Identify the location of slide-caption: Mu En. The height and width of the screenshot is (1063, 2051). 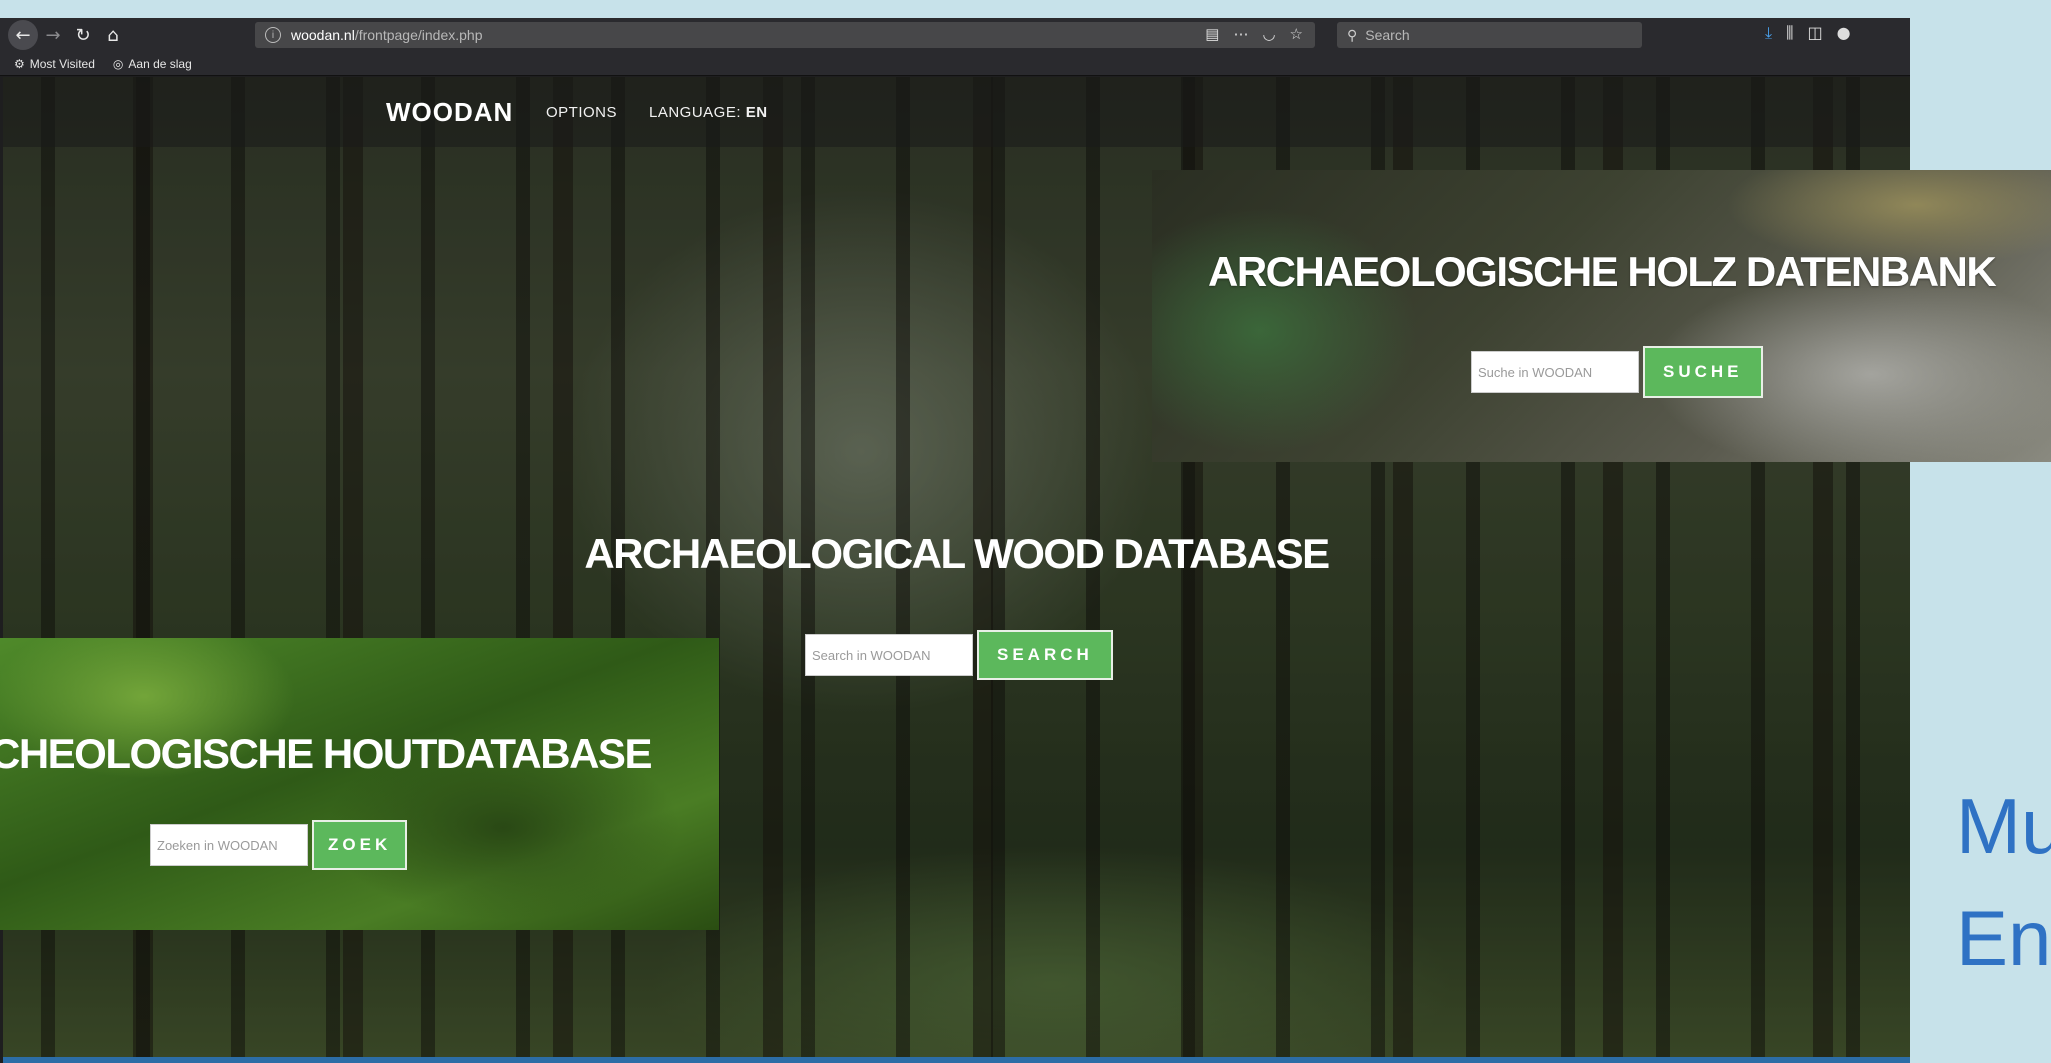
(2003, 882).